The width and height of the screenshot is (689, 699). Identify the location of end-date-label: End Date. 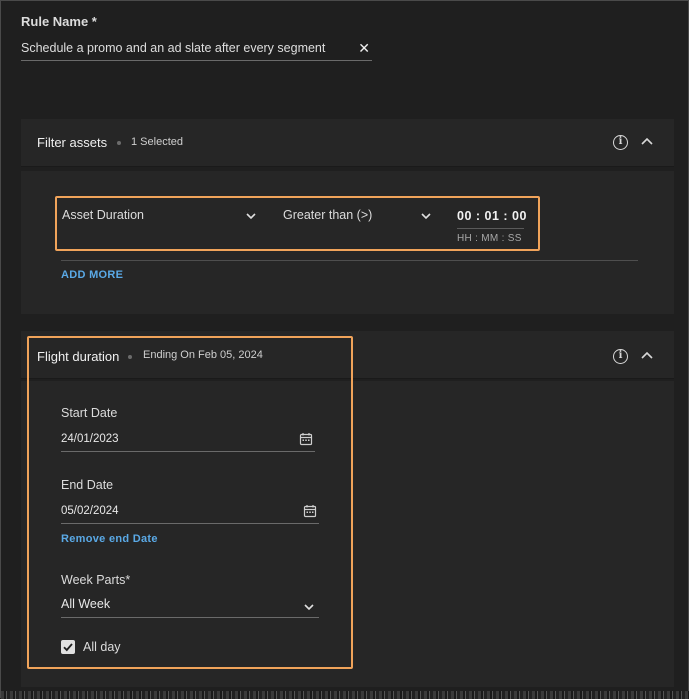
(87, 485).